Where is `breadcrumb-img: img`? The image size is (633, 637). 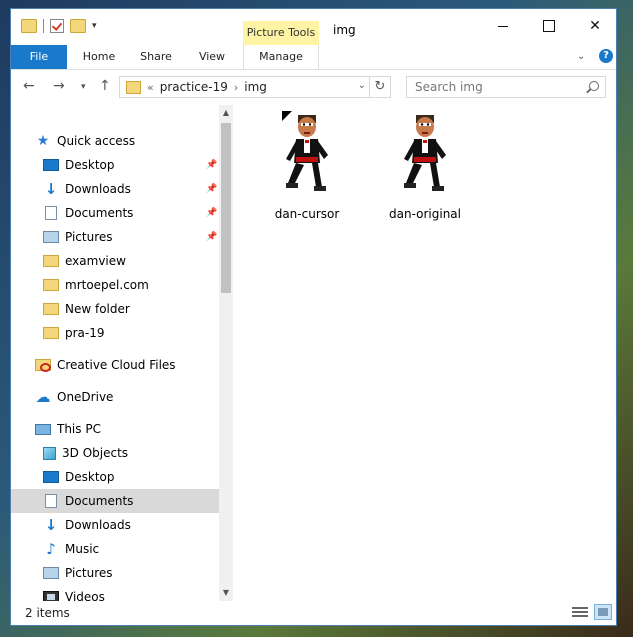
breadcrumb-img: img is located at coordinates (255, 87).